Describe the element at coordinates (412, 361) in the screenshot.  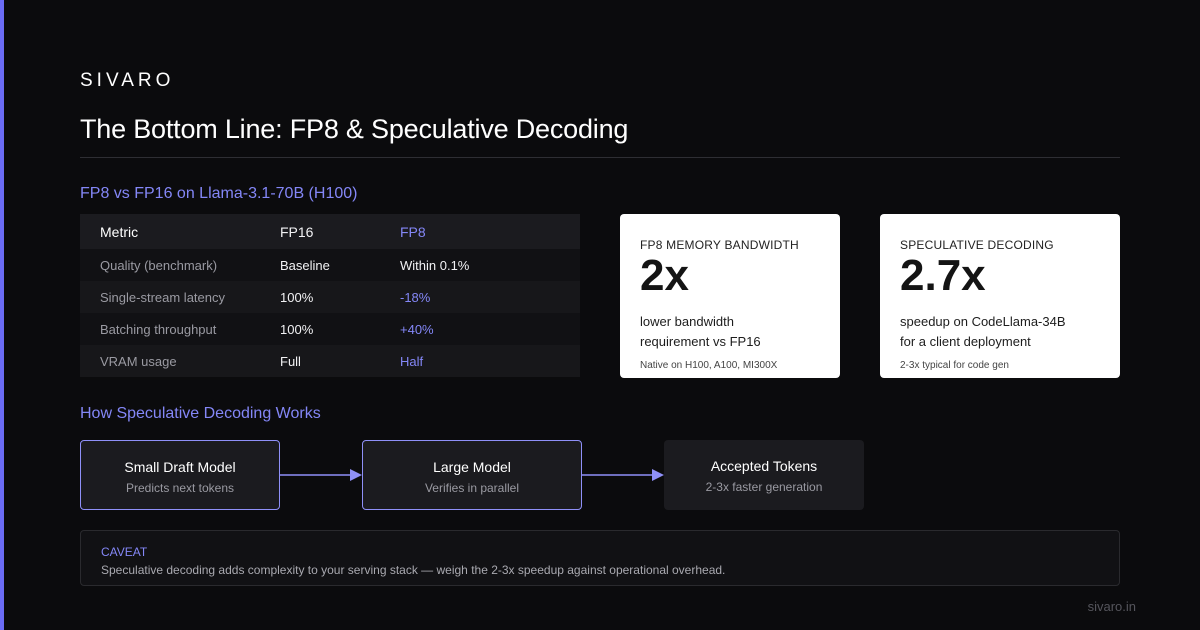
I see `fp8-cell: Half` at that location.